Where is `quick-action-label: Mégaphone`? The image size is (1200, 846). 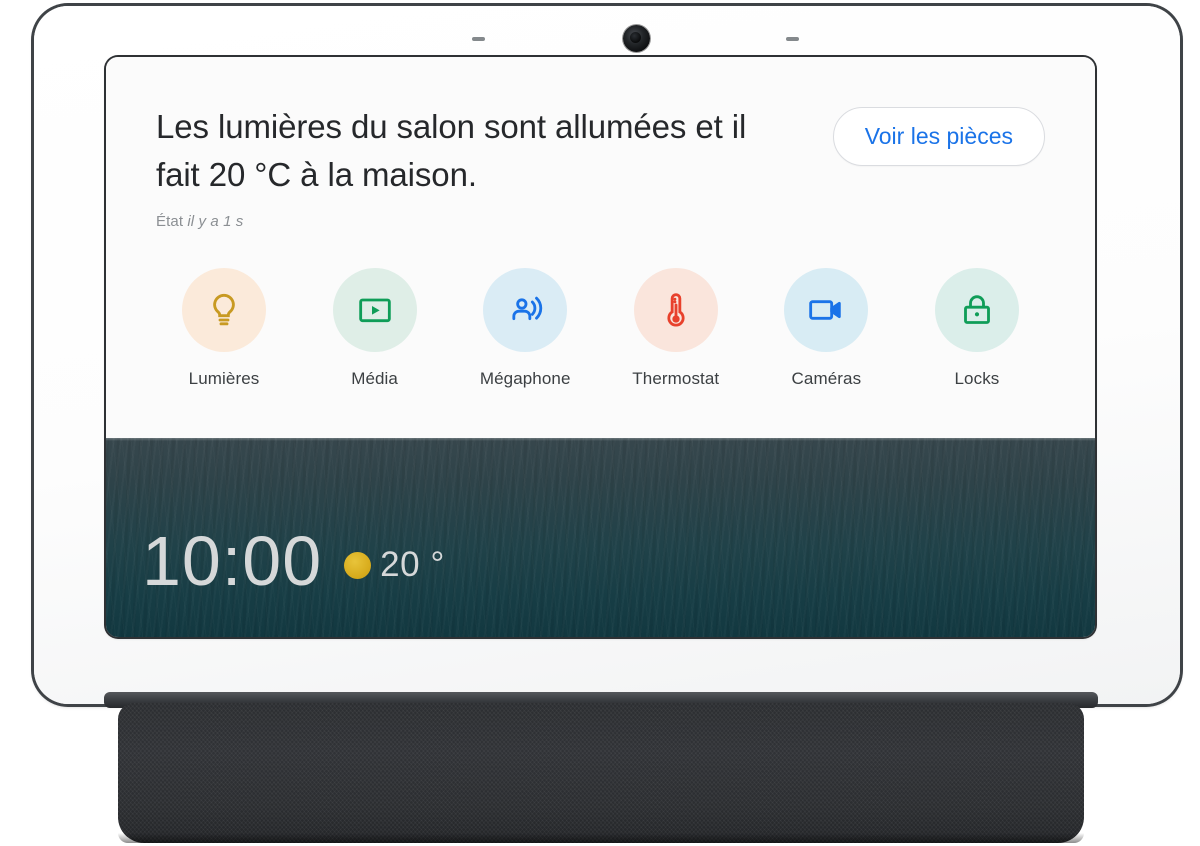
quick-action-label: Mégaphone is located at coordinates (525, 379).